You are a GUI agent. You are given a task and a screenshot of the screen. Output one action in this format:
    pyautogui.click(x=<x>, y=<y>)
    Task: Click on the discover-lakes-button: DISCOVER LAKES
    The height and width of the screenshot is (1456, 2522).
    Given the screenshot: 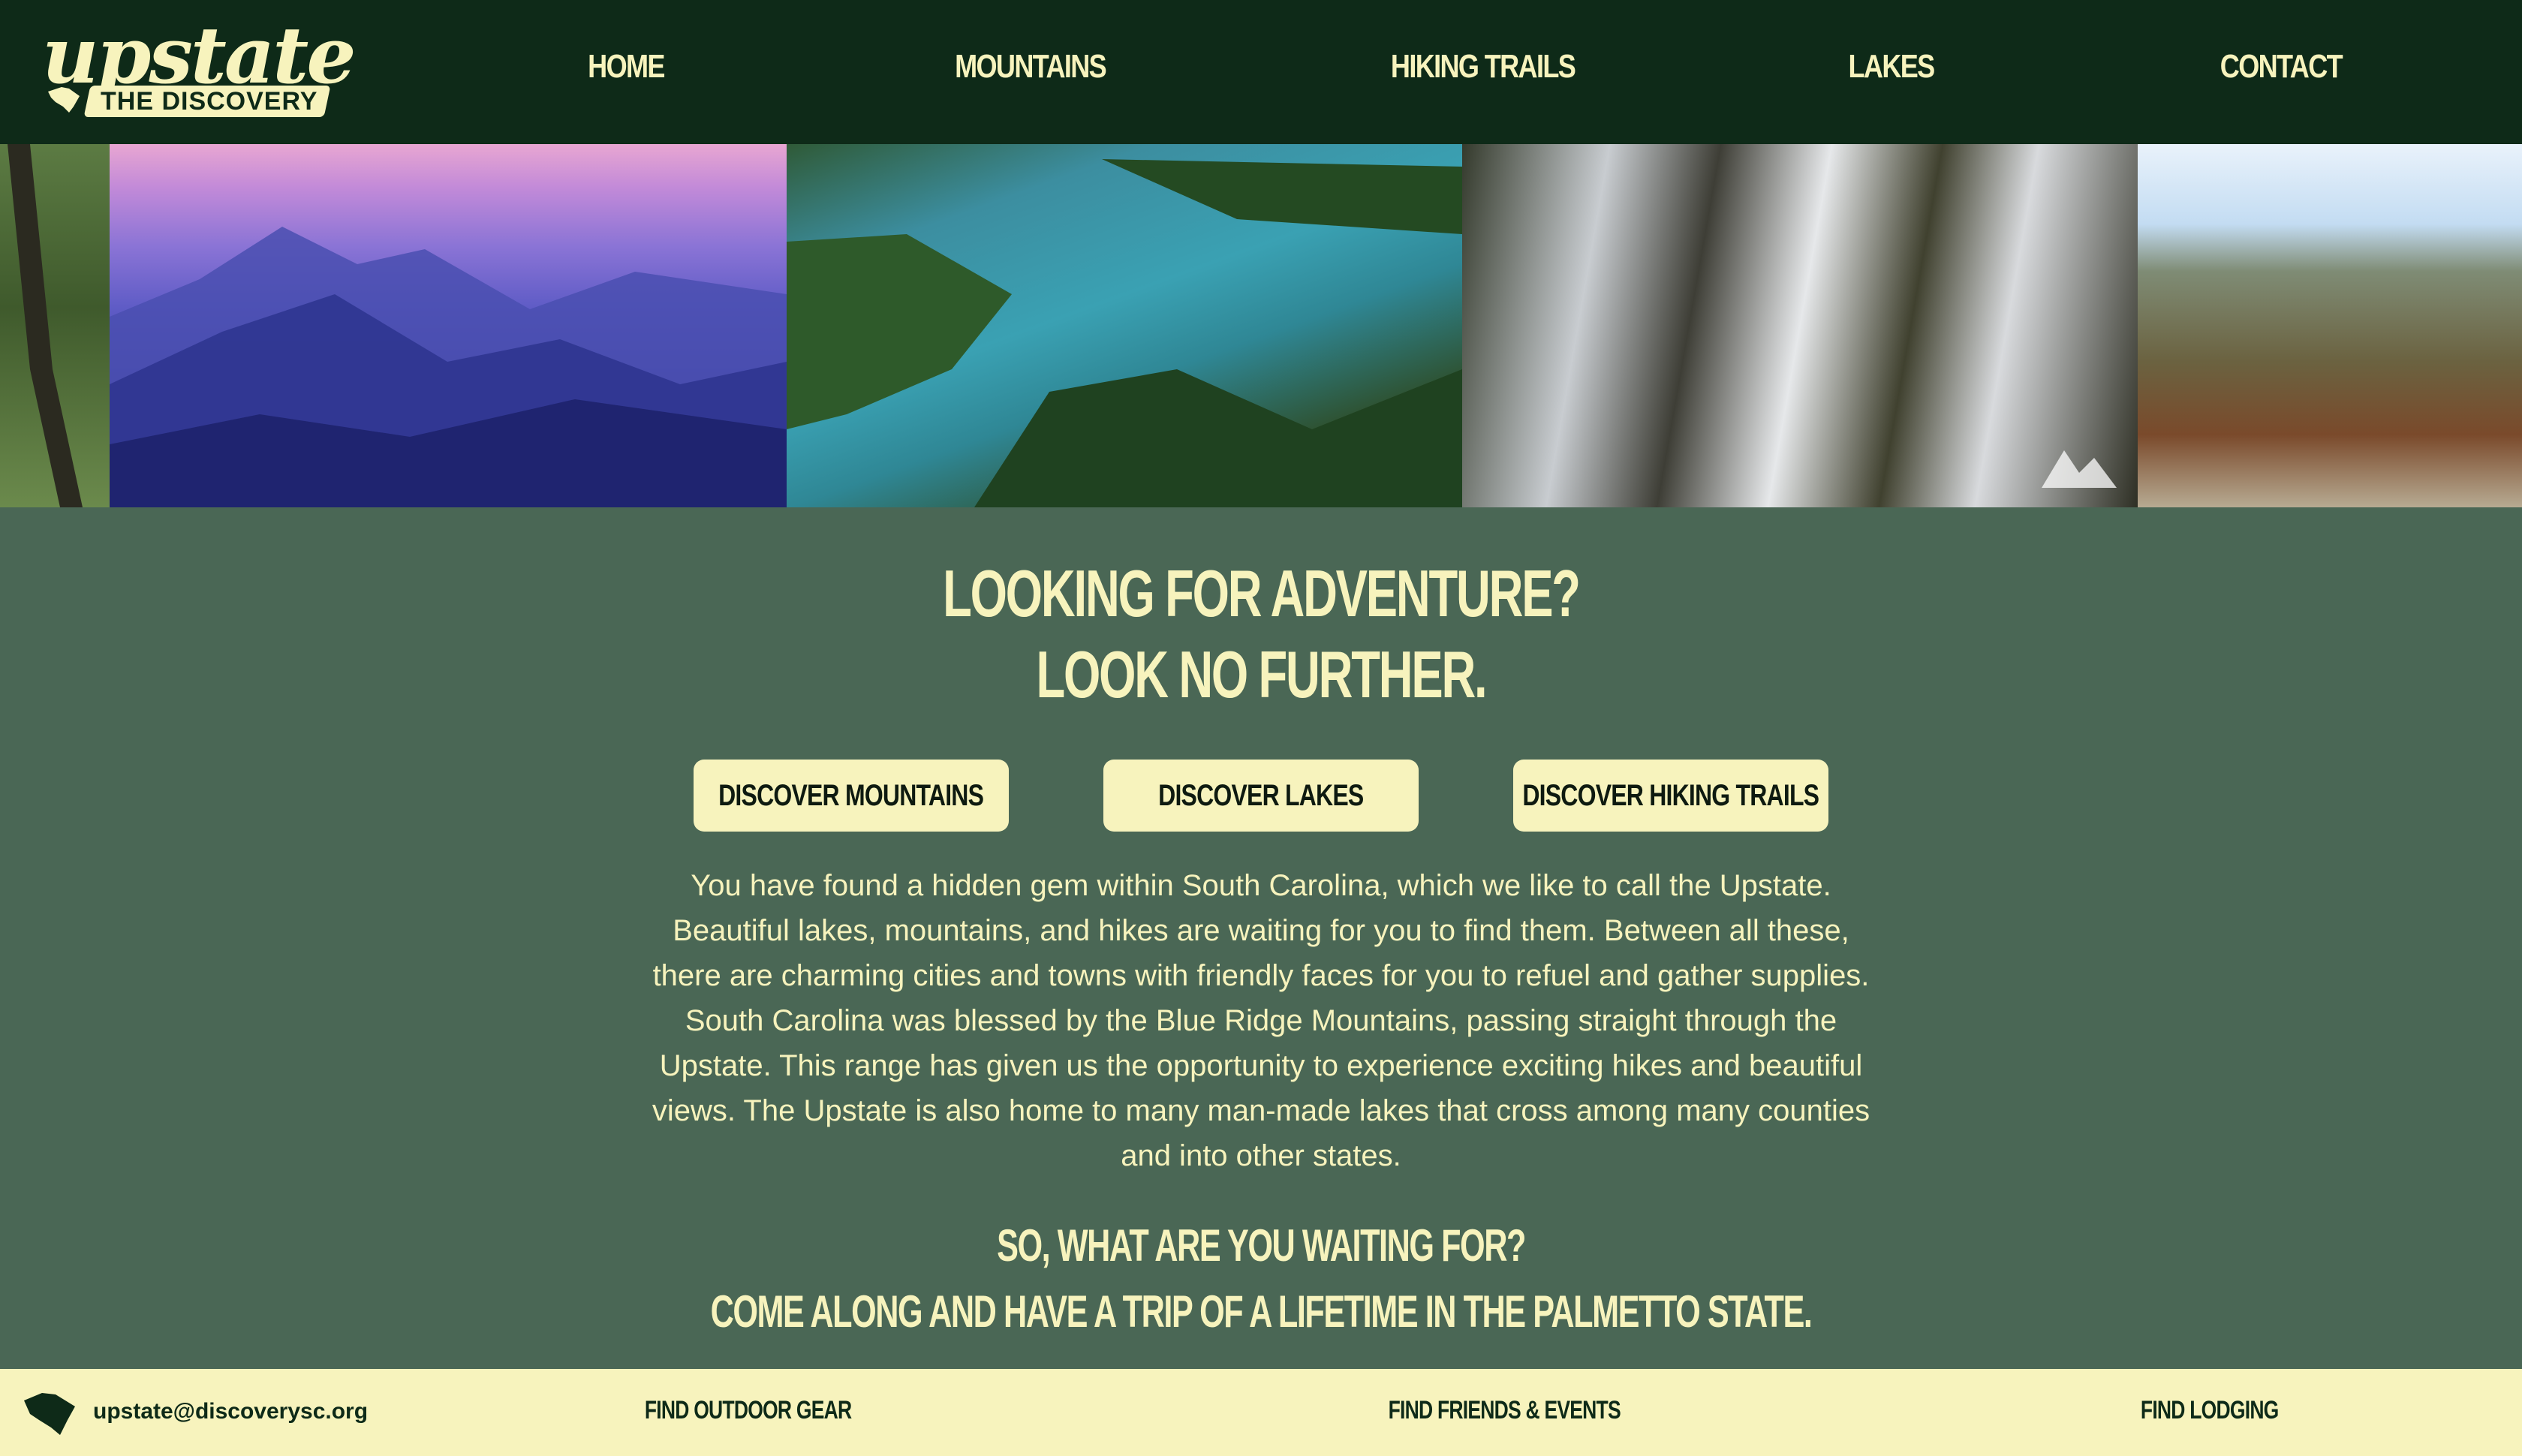 What is the action you would take?
    pyautogui.click(x=1261, y=796)
    